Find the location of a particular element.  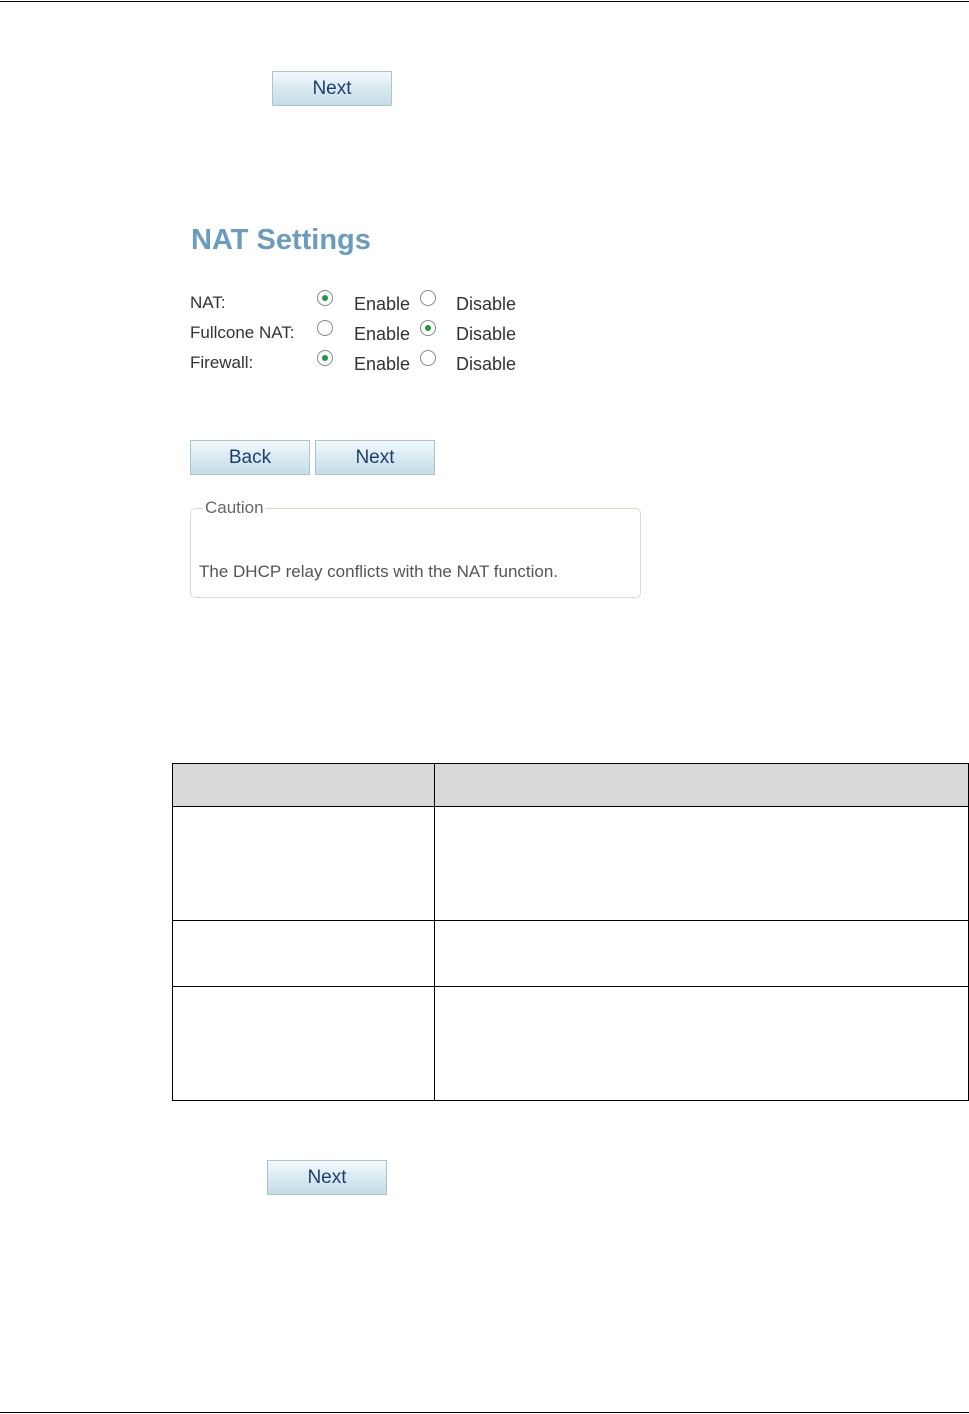

table-header-row is located at coordinates (570, 785).